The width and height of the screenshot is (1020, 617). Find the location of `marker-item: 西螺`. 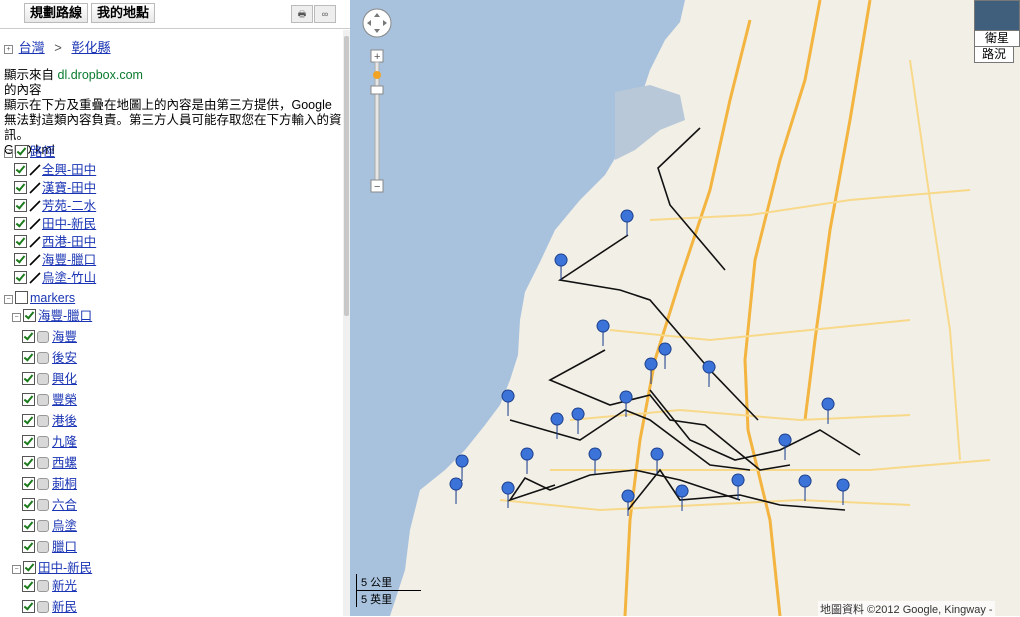

marker-item: 西螺 is located at coordinates (49, 463).